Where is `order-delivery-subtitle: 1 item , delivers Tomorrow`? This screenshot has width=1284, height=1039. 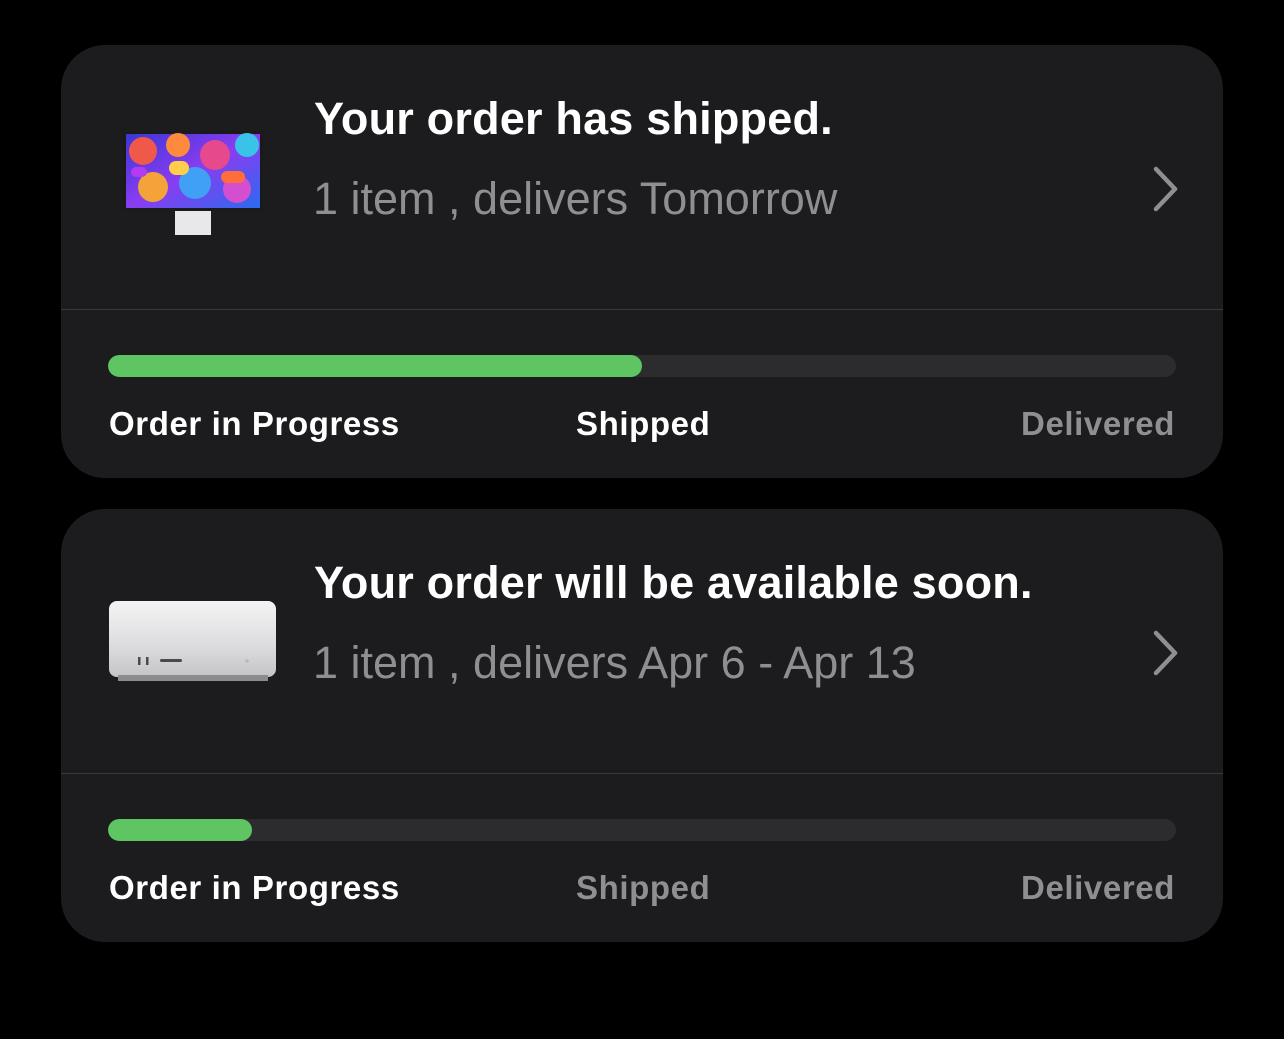
order-delivery-subtitle: 1 item , delivers Tomorrow is located at coordinates (575, 198).